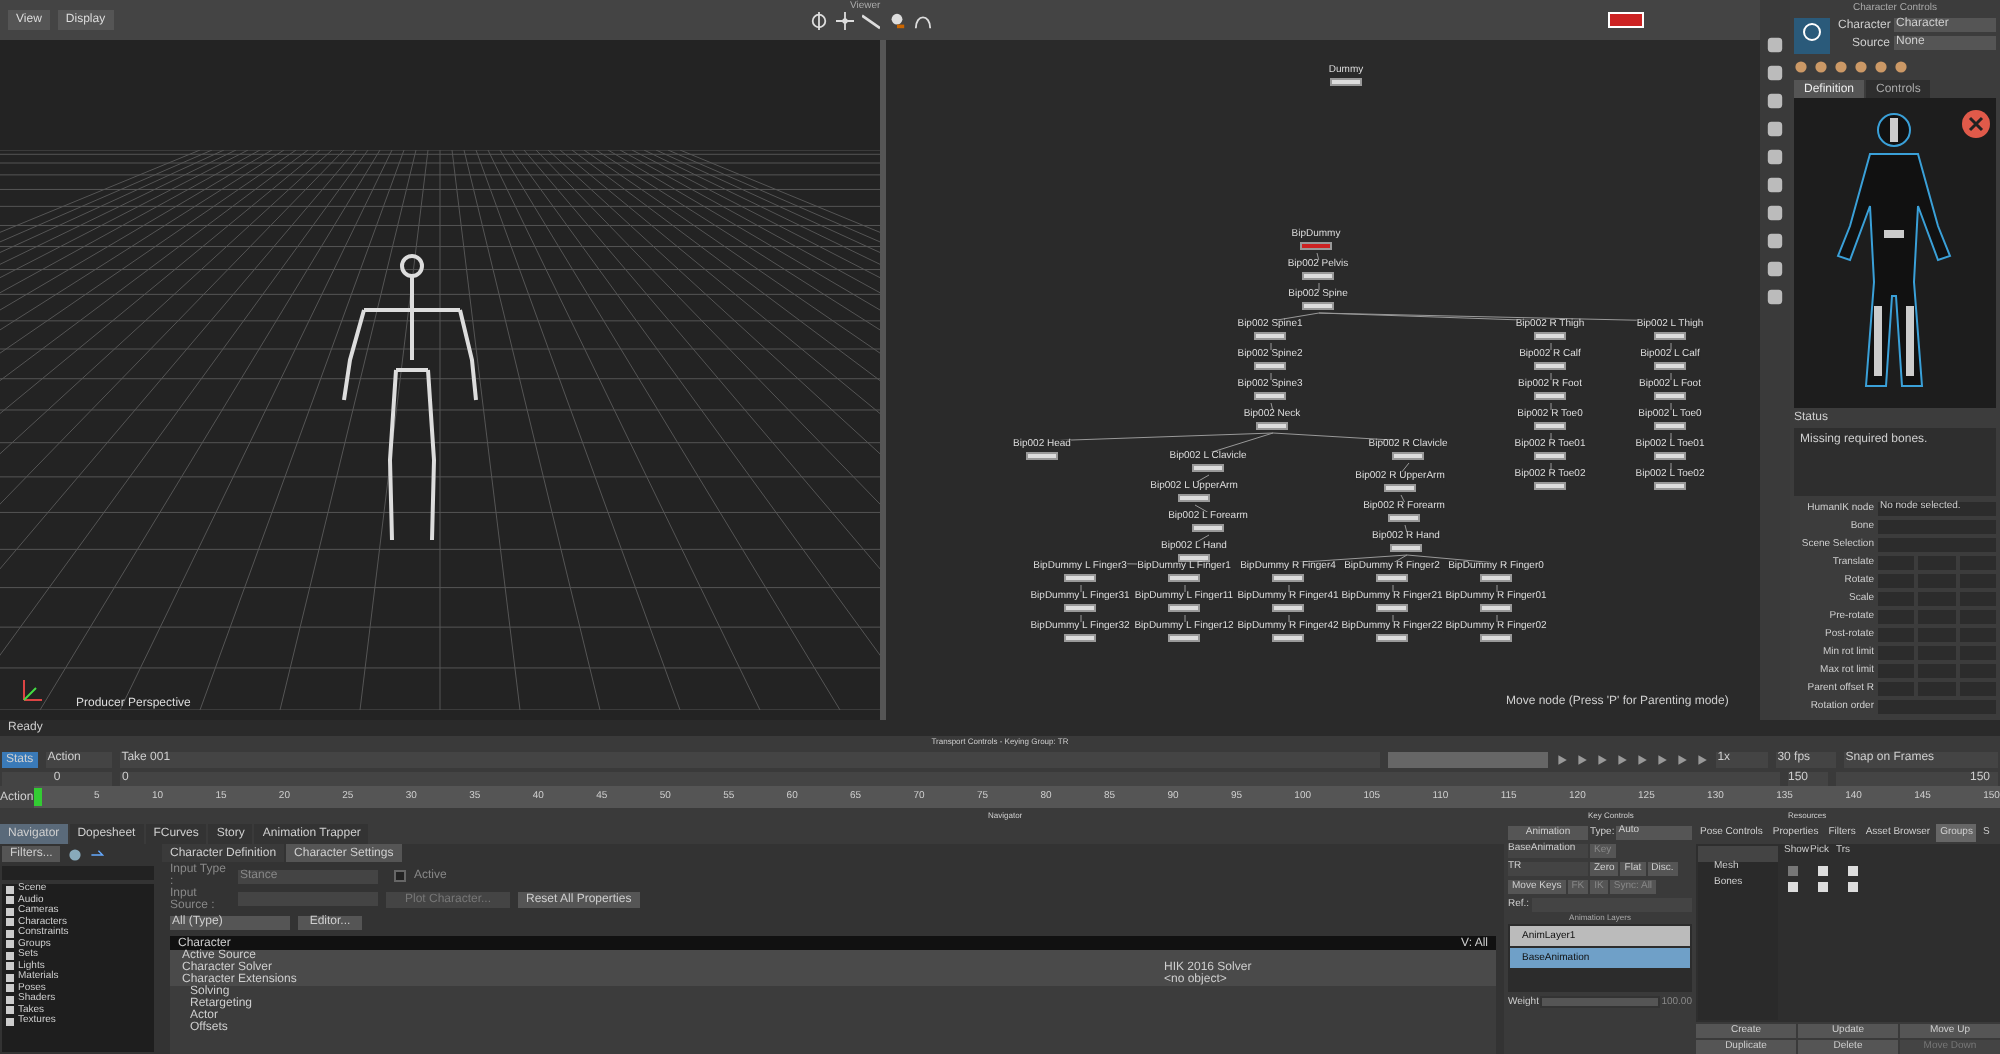 The height and width of the screenshot is (1054, 2000). I want to click on play-icon, so click(1661, 759).